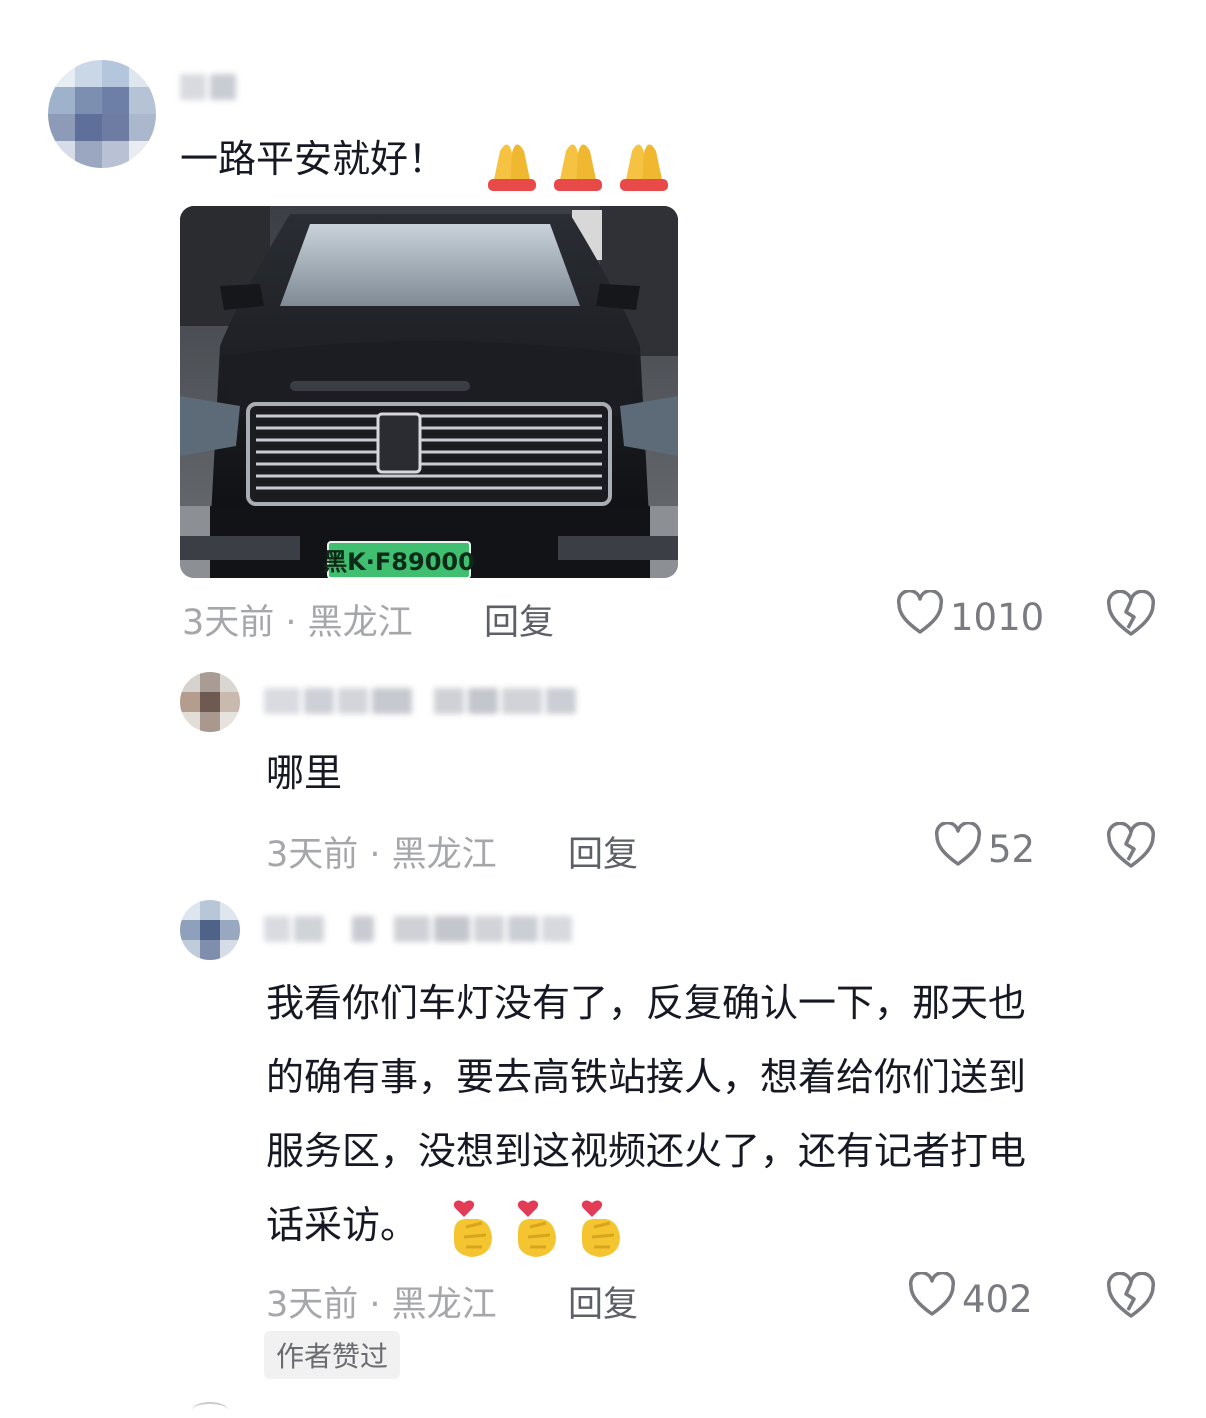 The width and height of the screenshot is (1206, 1418). I want to click on comment-text: 一路平安就好！, so click(429, 159).